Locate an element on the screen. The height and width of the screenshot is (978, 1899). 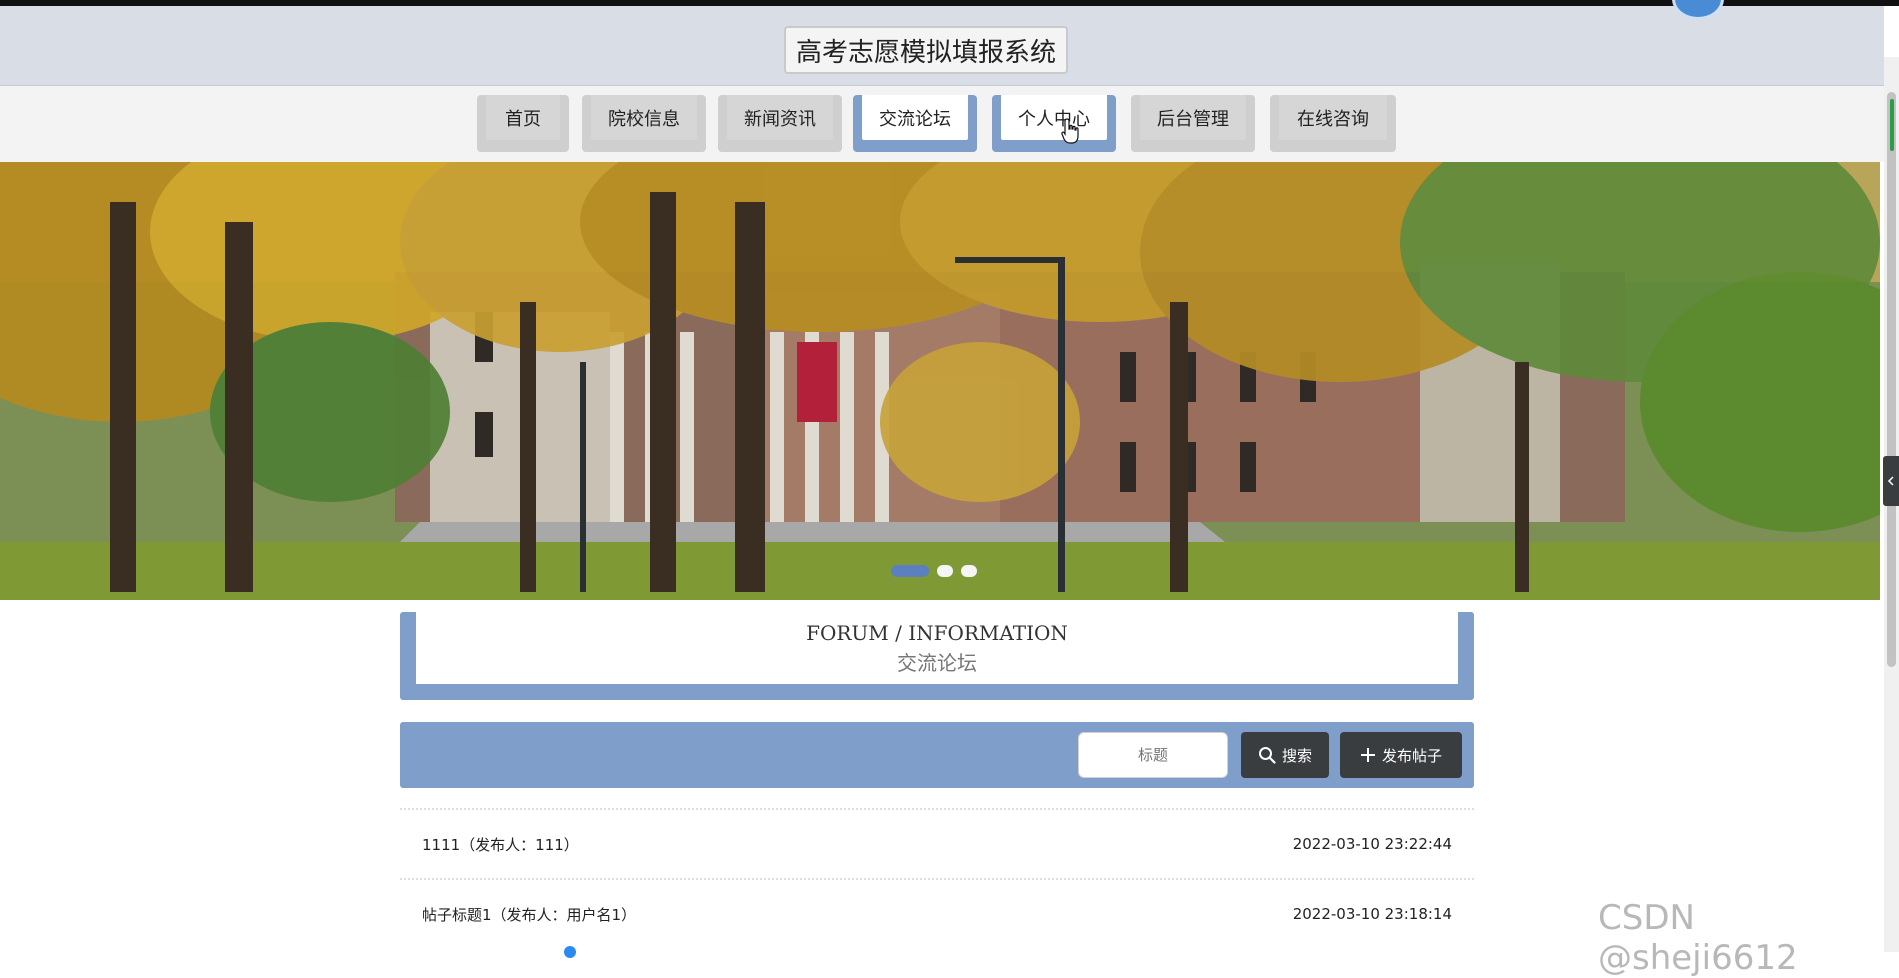
nav-item-label: 院校信息 is located at coordinates (644, 117).